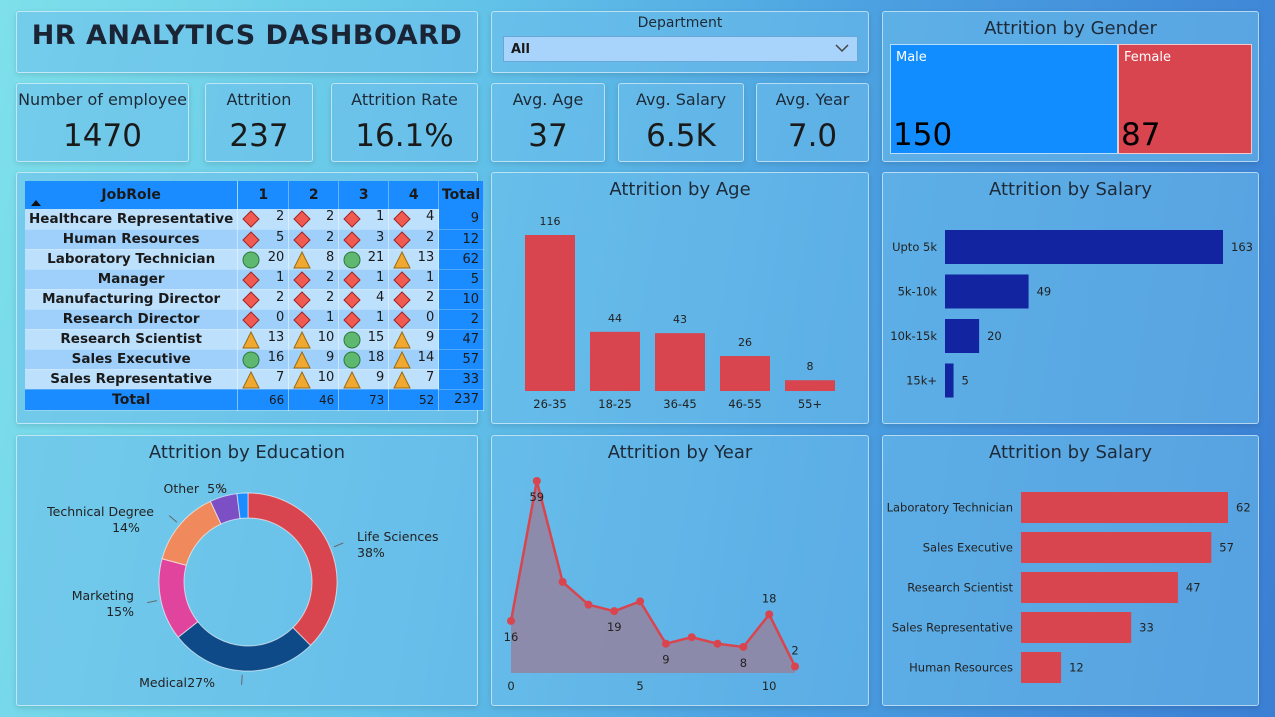 Image resolution: width=1275 pixels, height=717 pixels. I want to click on education-slice, so click(244, 646).